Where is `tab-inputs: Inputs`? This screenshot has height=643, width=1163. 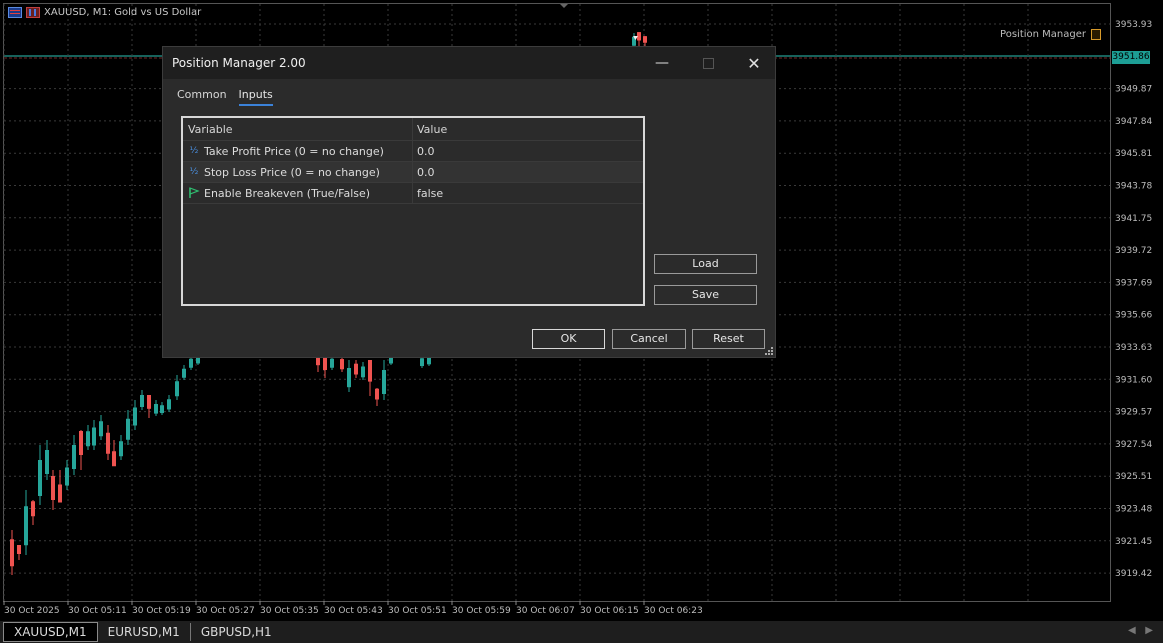
tab-inputs: Inputs is located at coordinates (255, 97).